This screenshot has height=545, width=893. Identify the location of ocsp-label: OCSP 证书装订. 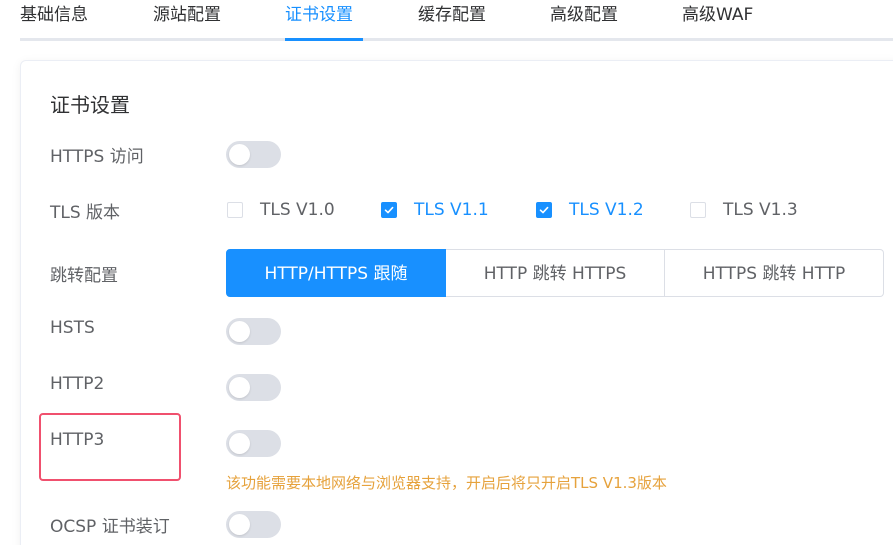
(110, 527).